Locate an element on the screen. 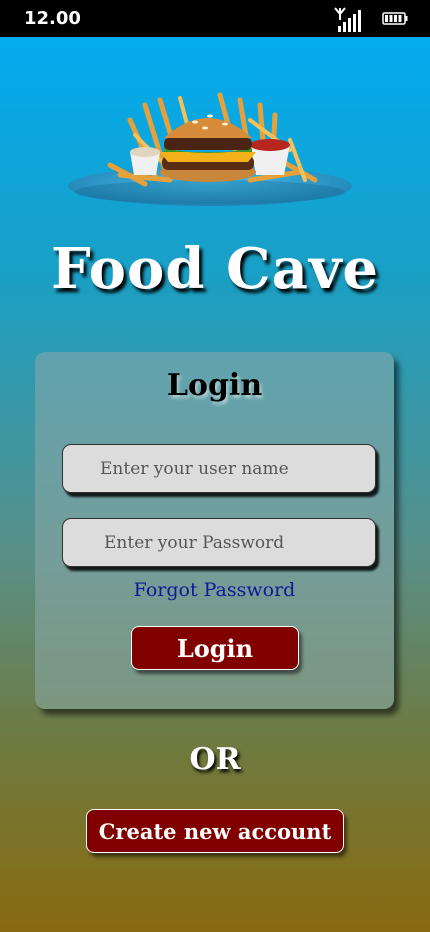  status-time: 12.00 is located at coordinates (52, 18).